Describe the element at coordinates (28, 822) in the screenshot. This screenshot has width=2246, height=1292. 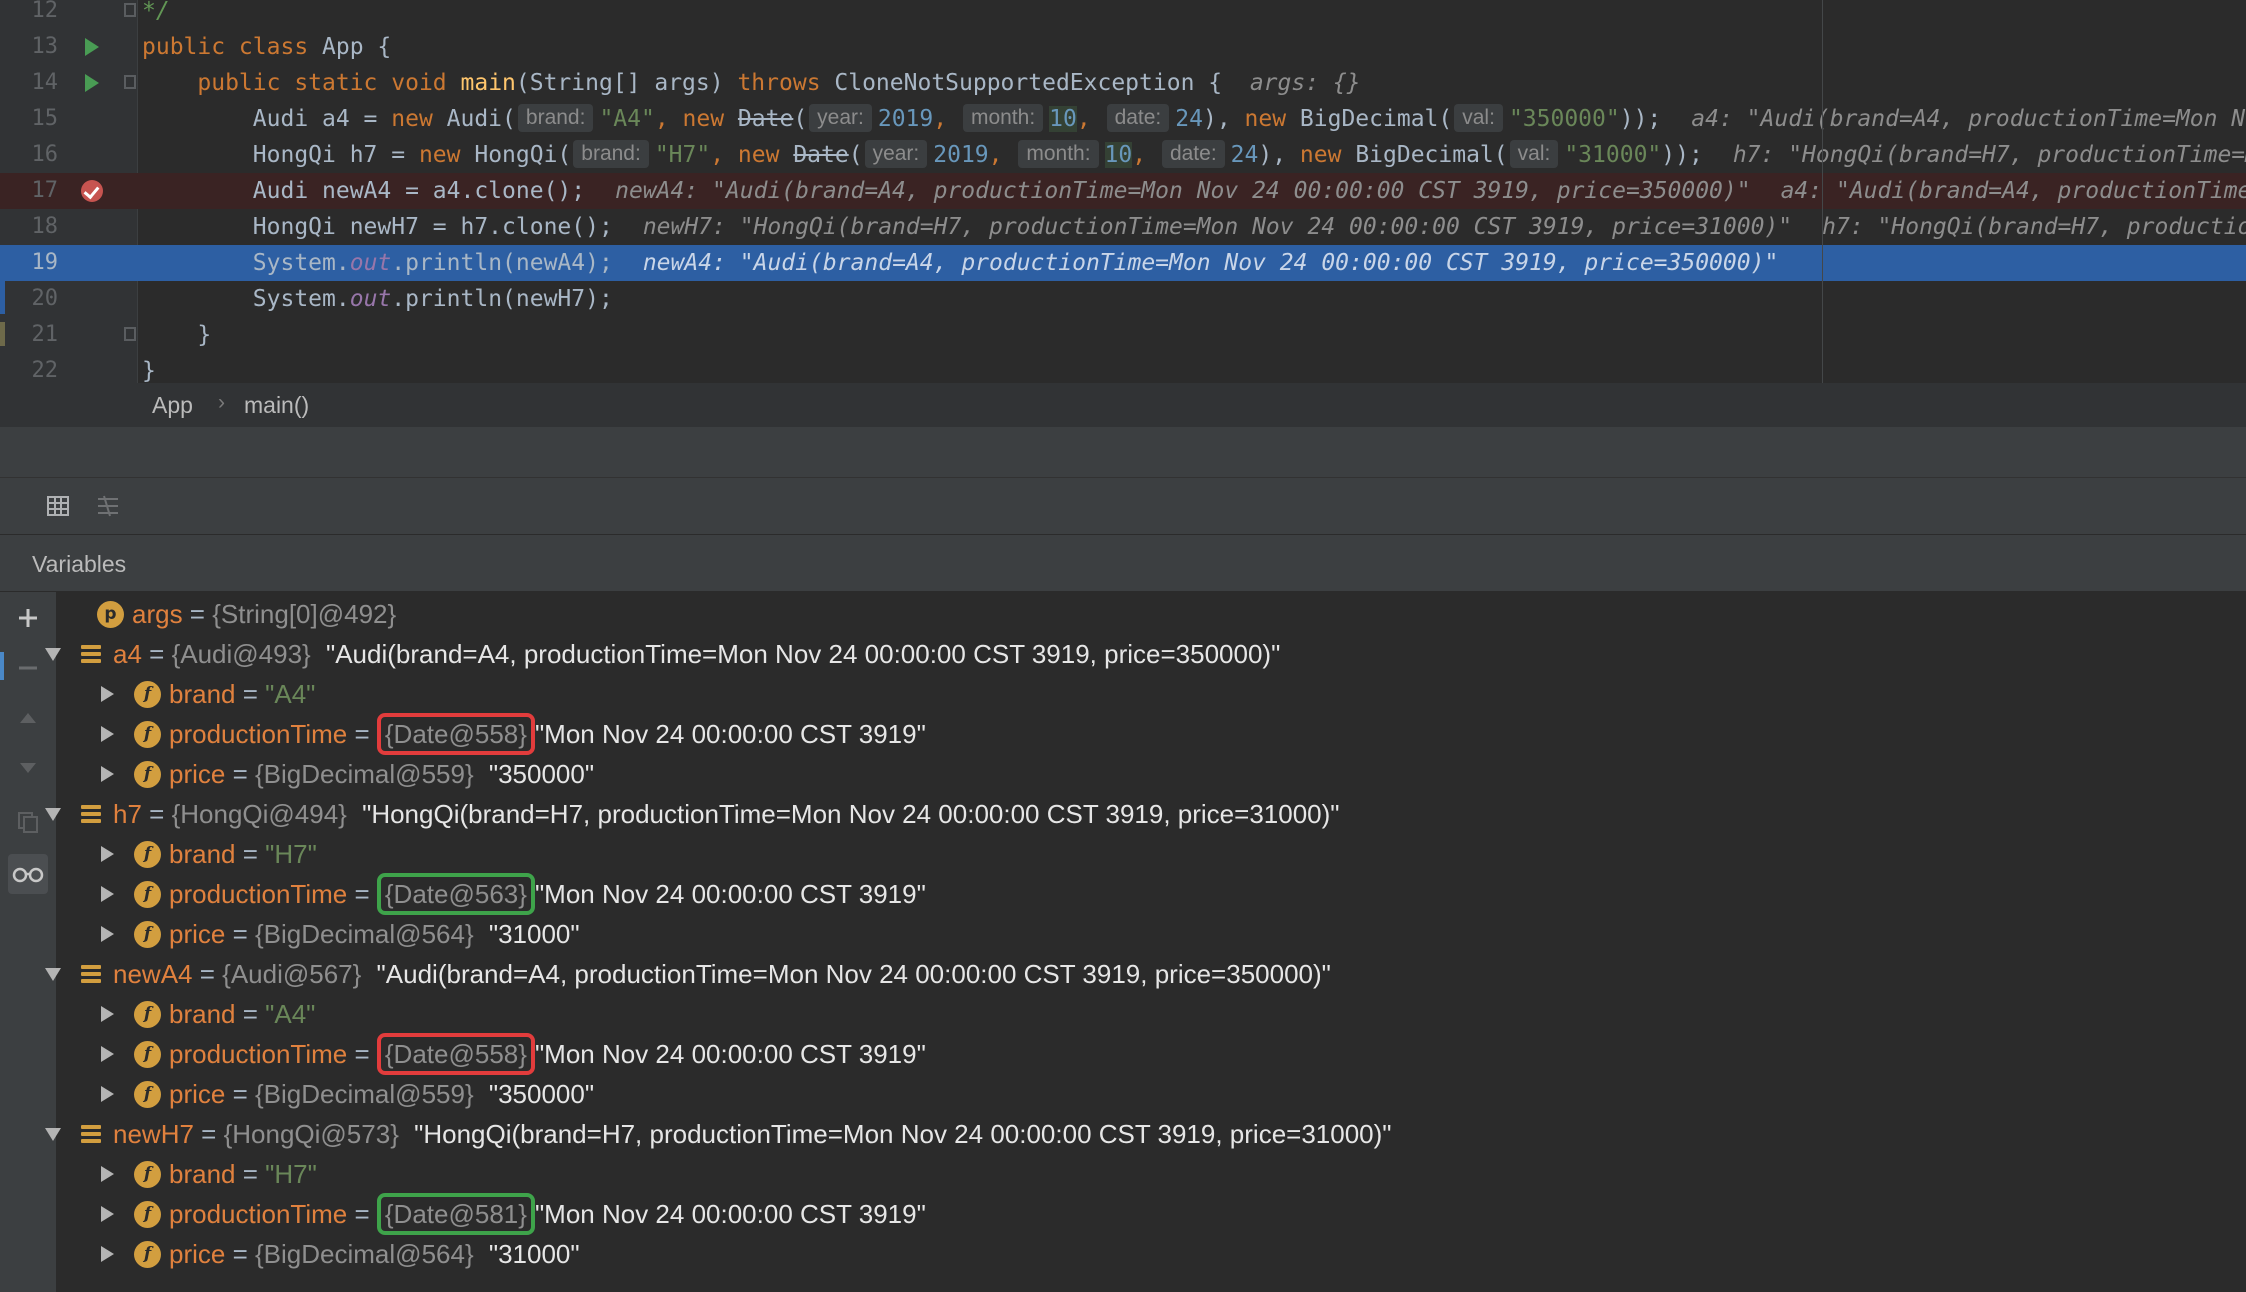
I see `copy-watch-button` at that location.